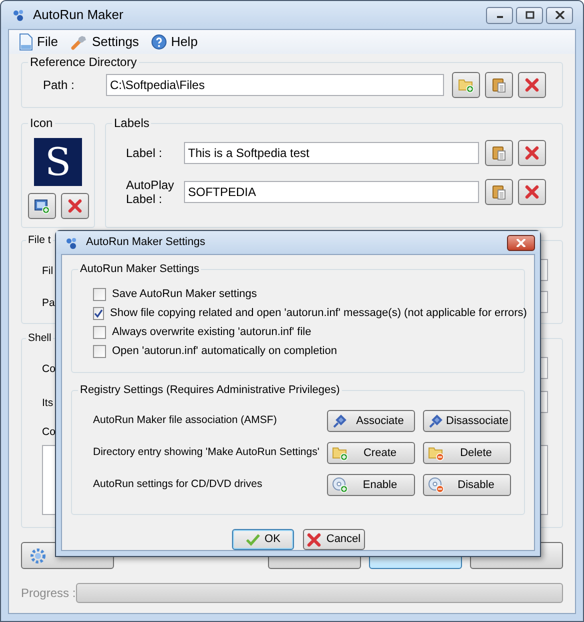 The image size is (584, 622). I want to click on input-field: C:\Softpedia\Files, so click(275, 85).